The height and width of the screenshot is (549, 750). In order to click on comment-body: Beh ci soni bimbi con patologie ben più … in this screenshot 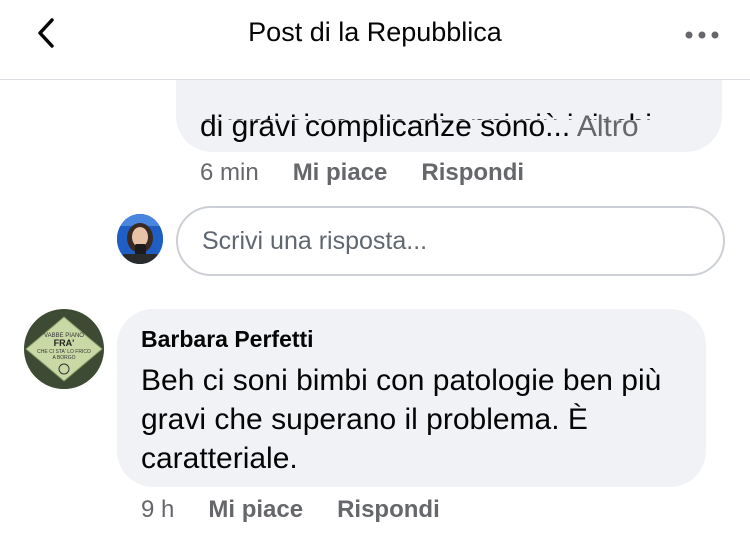, I will do `click(401, 419)`.